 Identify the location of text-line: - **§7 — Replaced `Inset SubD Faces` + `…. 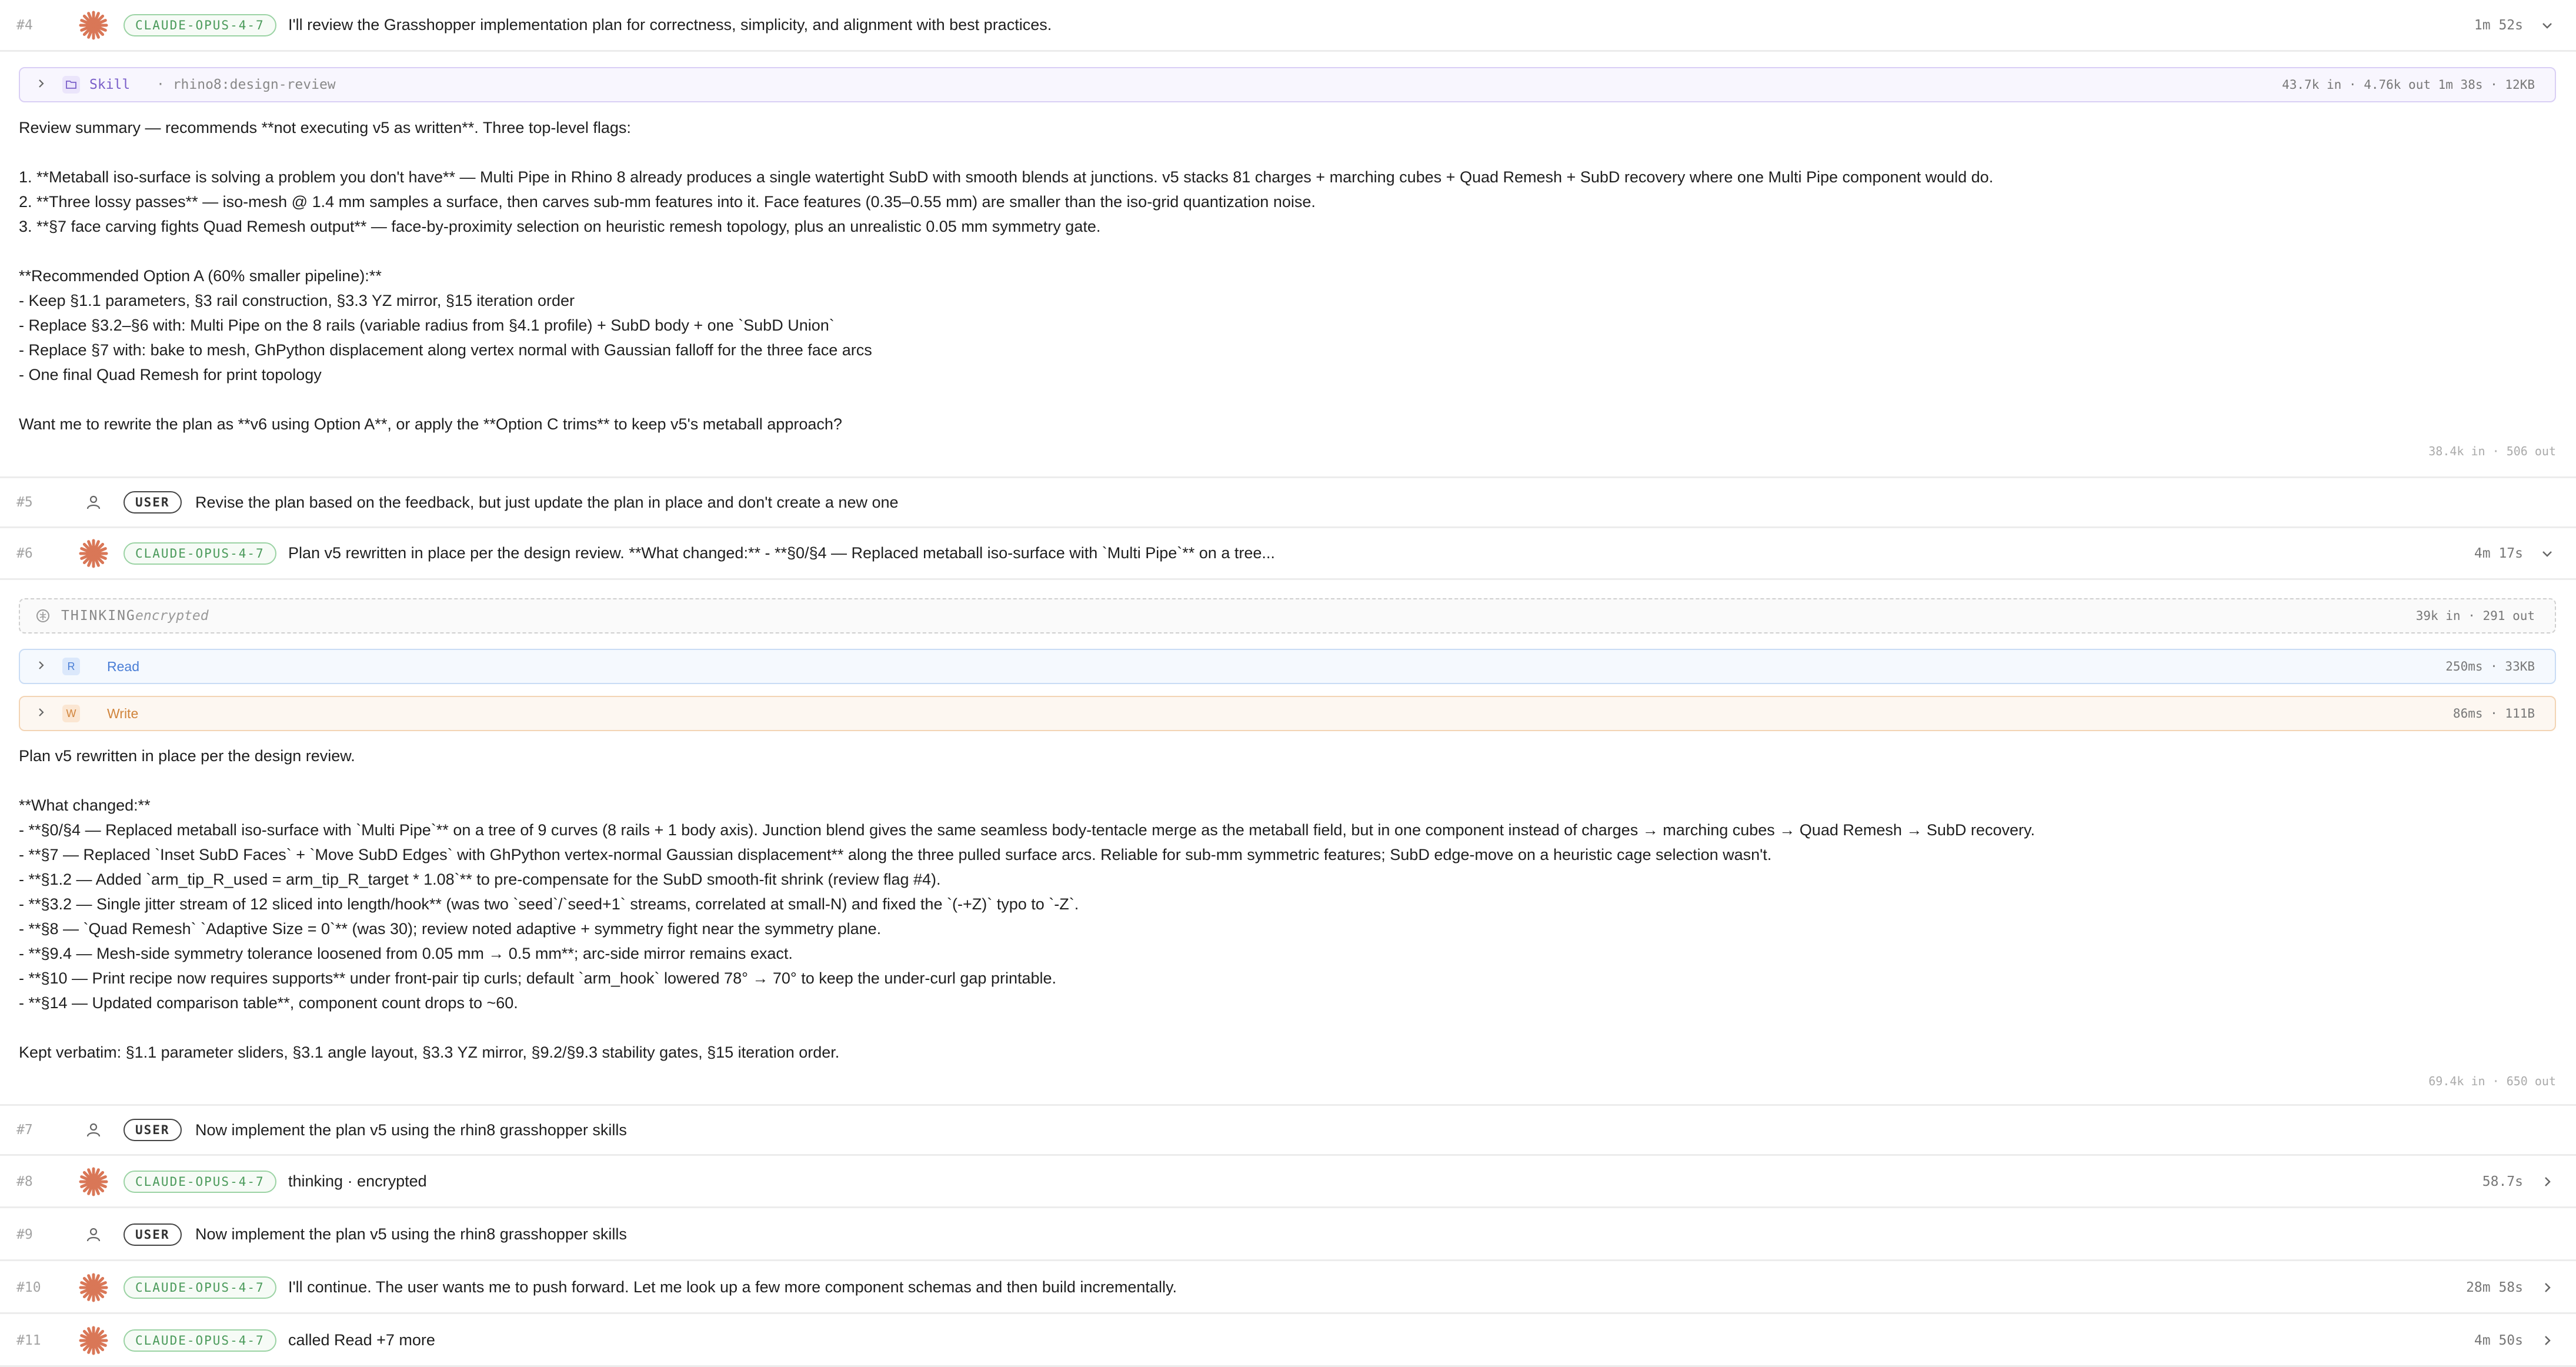
(895, 854).